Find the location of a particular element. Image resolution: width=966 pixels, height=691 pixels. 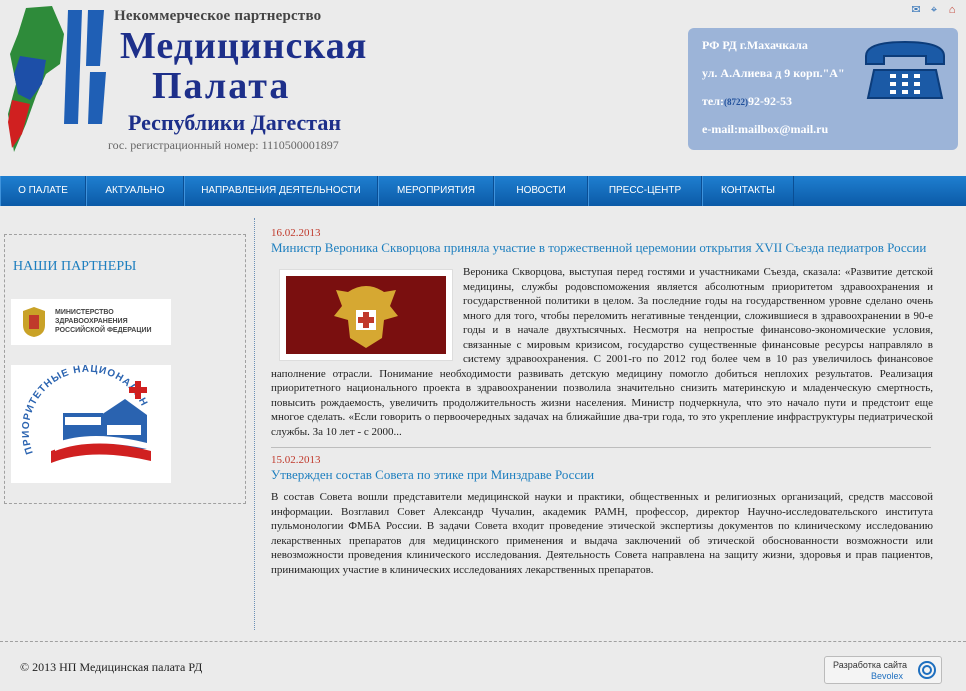

logo-subtitle: Некоммерческое партнерство is located at coordinates (218, 16).